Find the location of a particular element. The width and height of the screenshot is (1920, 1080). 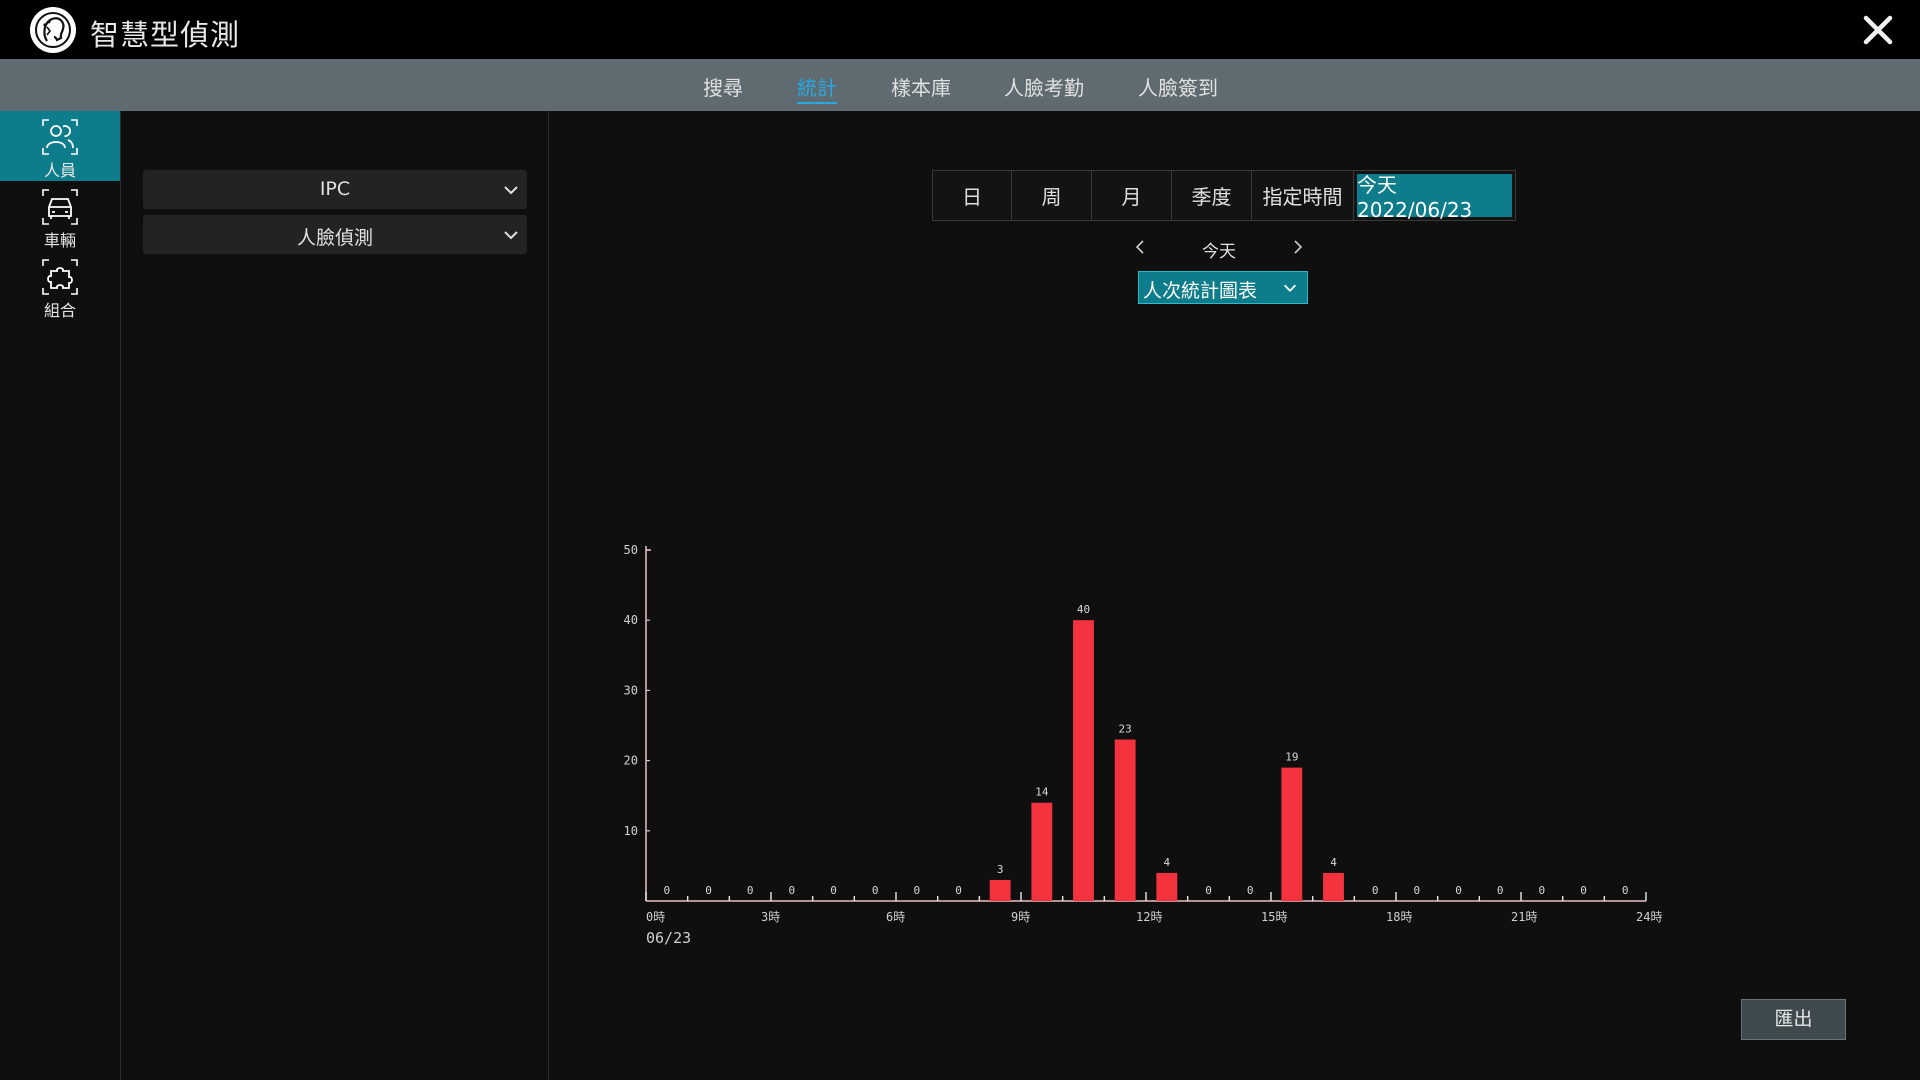

rail-item-combination: 組合 is located at coordinates (60, 286).